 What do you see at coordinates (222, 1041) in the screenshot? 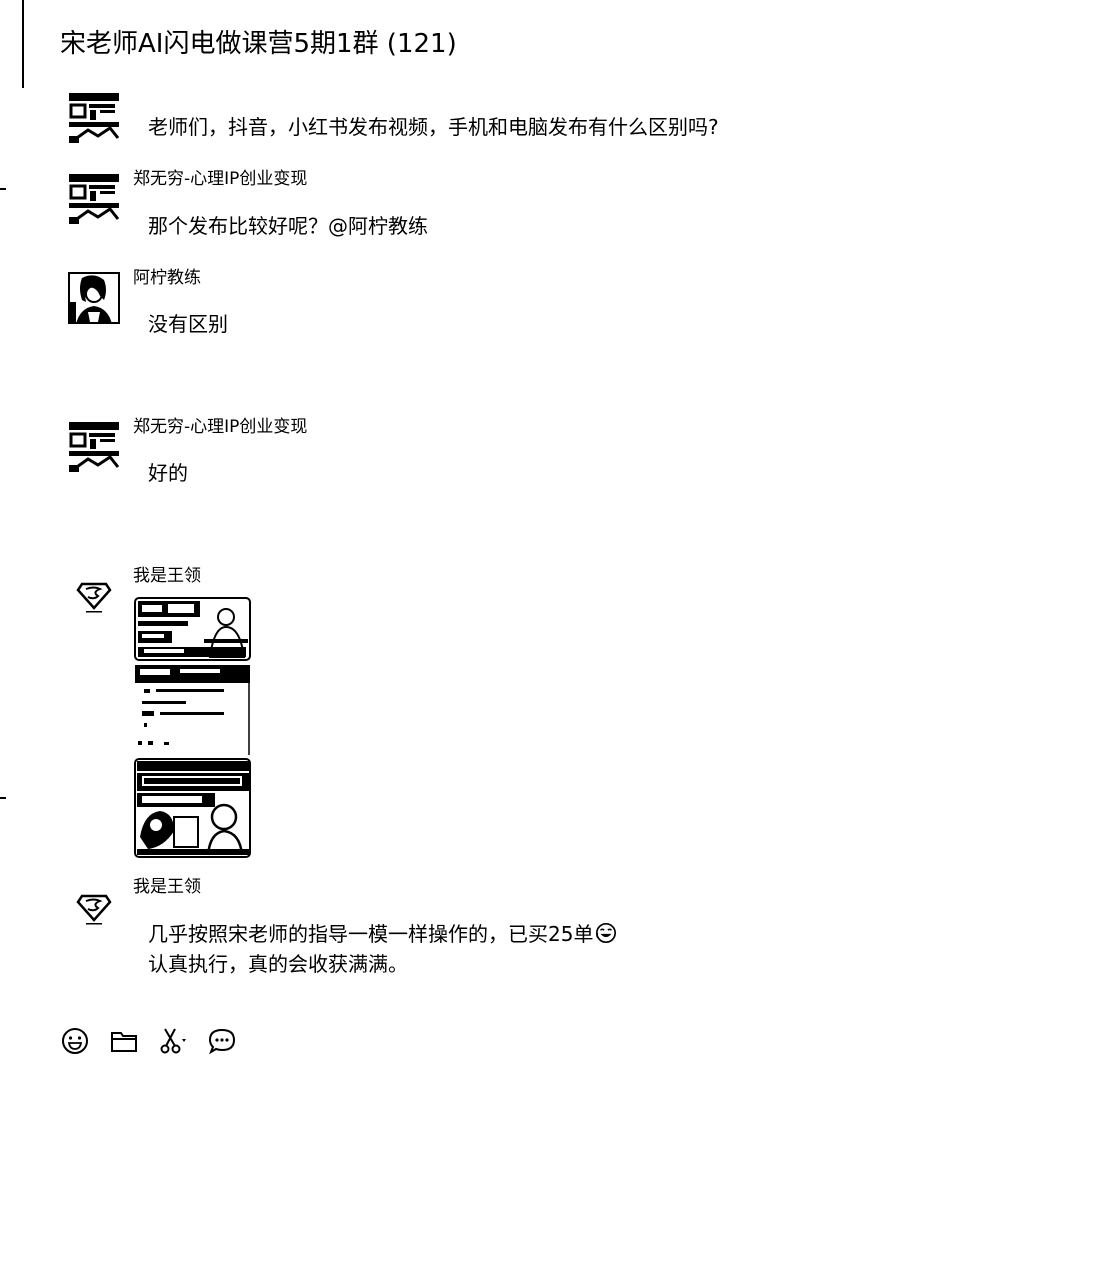
I see `chat-bubble-icon` at bounding box center [222, 1041].